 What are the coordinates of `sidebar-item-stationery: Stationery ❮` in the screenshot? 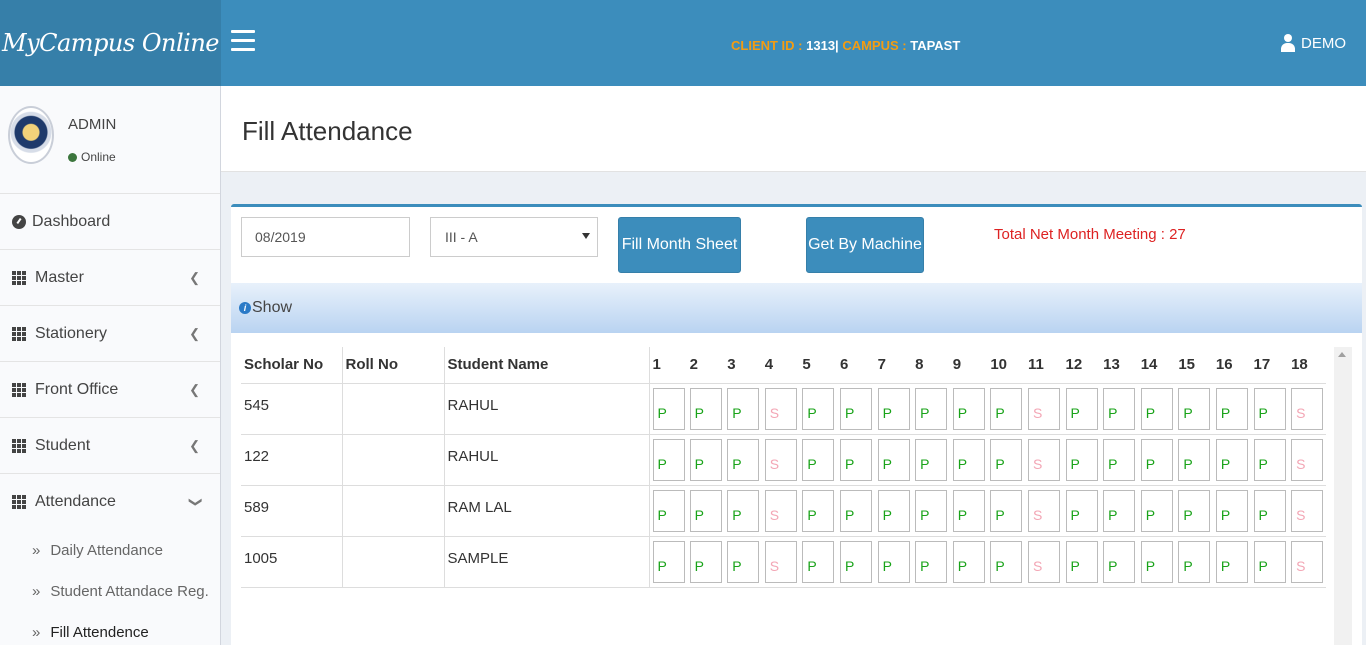 It's located at (110, 334).